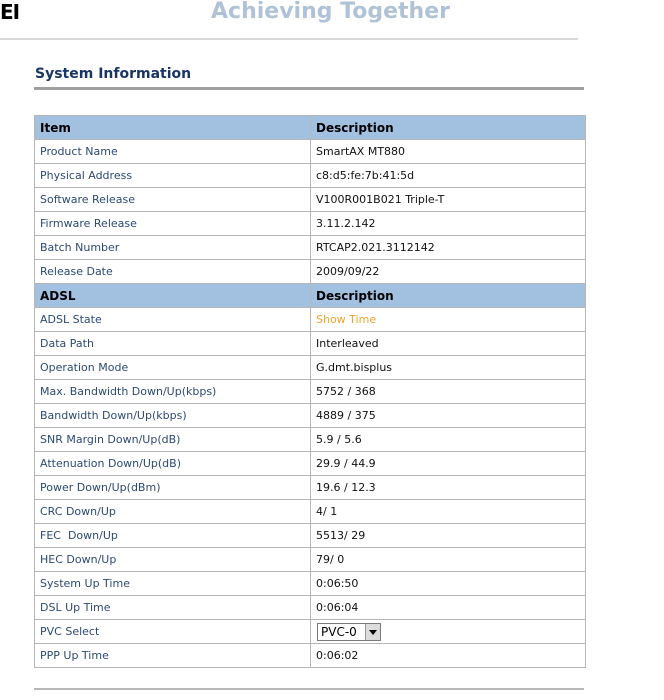 The image size is (664, 700). I want to click on row-label: Physical Address, so click(172, 175).